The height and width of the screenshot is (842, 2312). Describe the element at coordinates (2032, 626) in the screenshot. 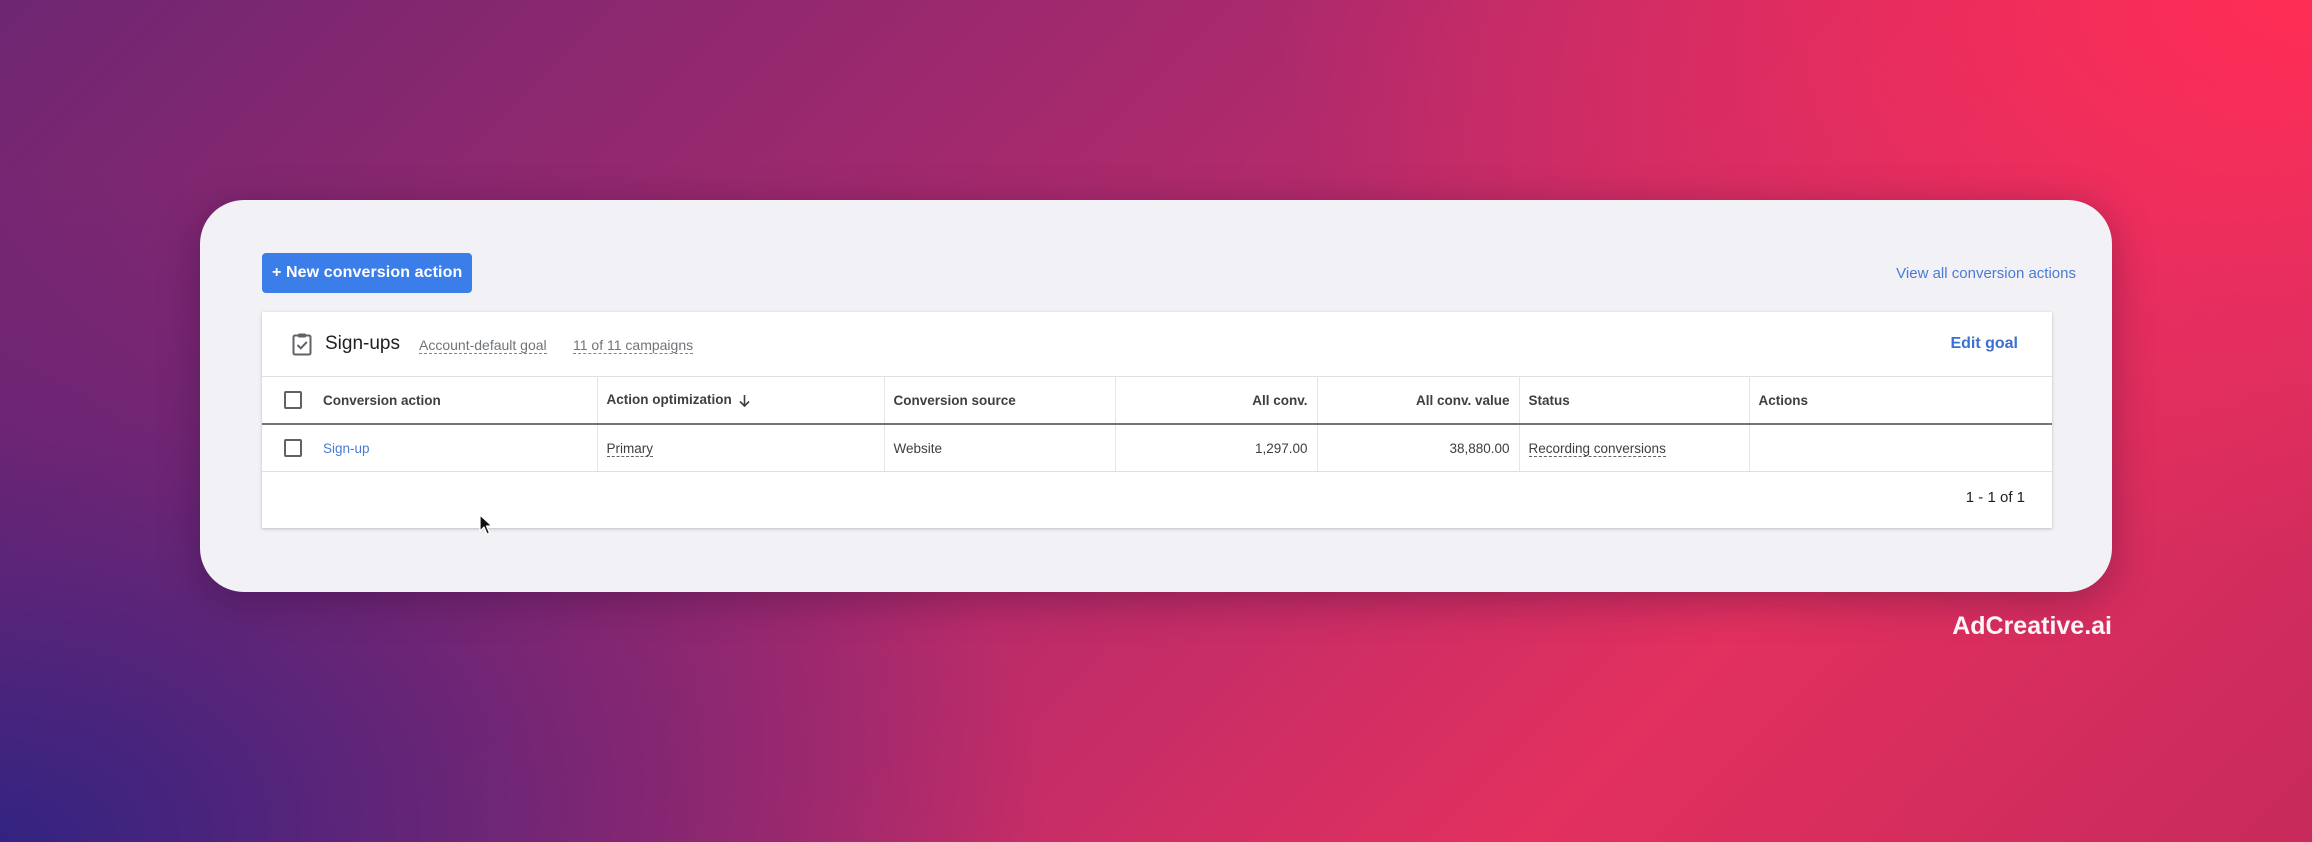

I see `brand-watermark: AdCreative.ai` at that location.